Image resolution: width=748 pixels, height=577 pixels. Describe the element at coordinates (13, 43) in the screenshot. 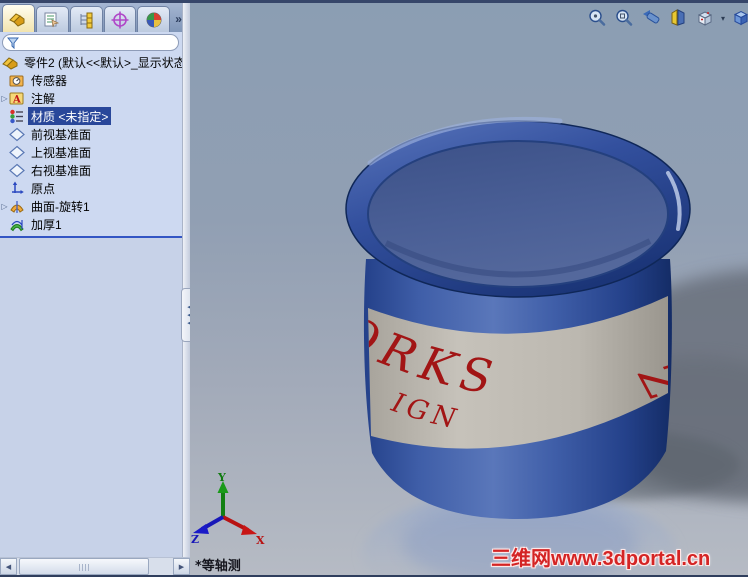

I see `filter-funnel-icon` at that location.